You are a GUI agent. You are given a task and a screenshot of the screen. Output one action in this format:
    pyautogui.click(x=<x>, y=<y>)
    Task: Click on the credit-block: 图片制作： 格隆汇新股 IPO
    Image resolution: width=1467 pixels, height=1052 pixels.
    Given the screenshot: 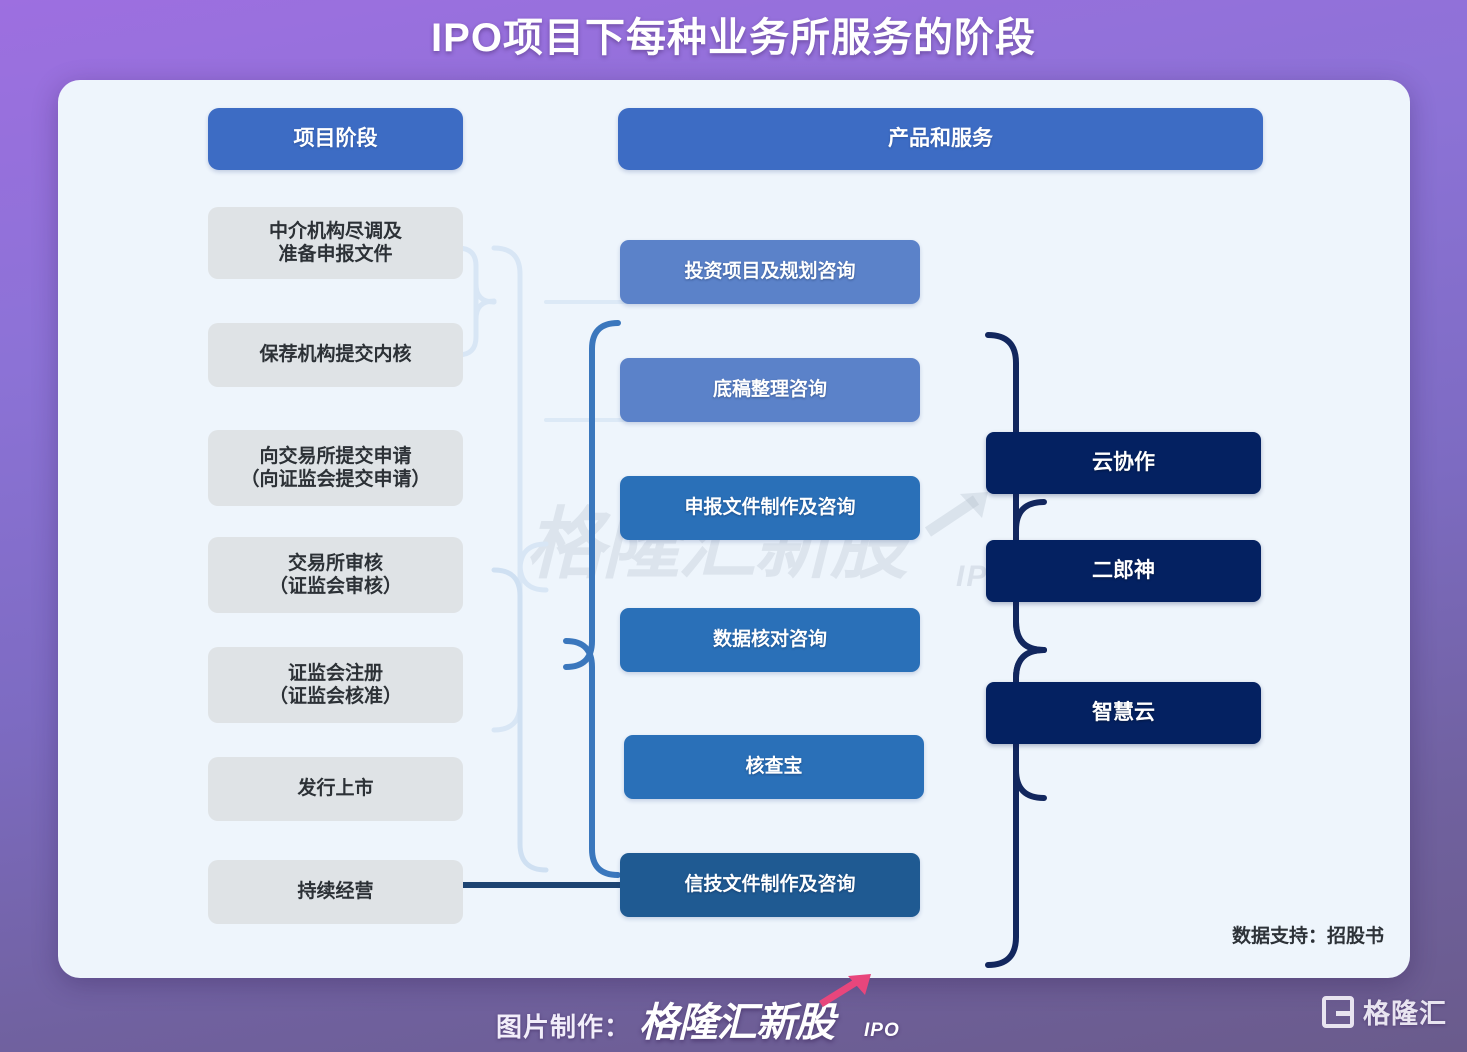 What is the action you would take?
    pyautogui.click(x=698, y=1011)
    